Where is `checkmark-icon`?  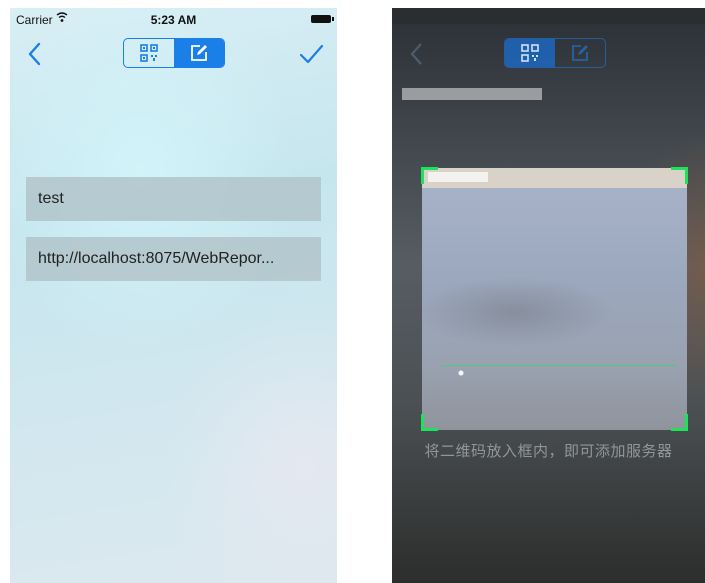 checkmark-icon is located at coordinates (311, 54).